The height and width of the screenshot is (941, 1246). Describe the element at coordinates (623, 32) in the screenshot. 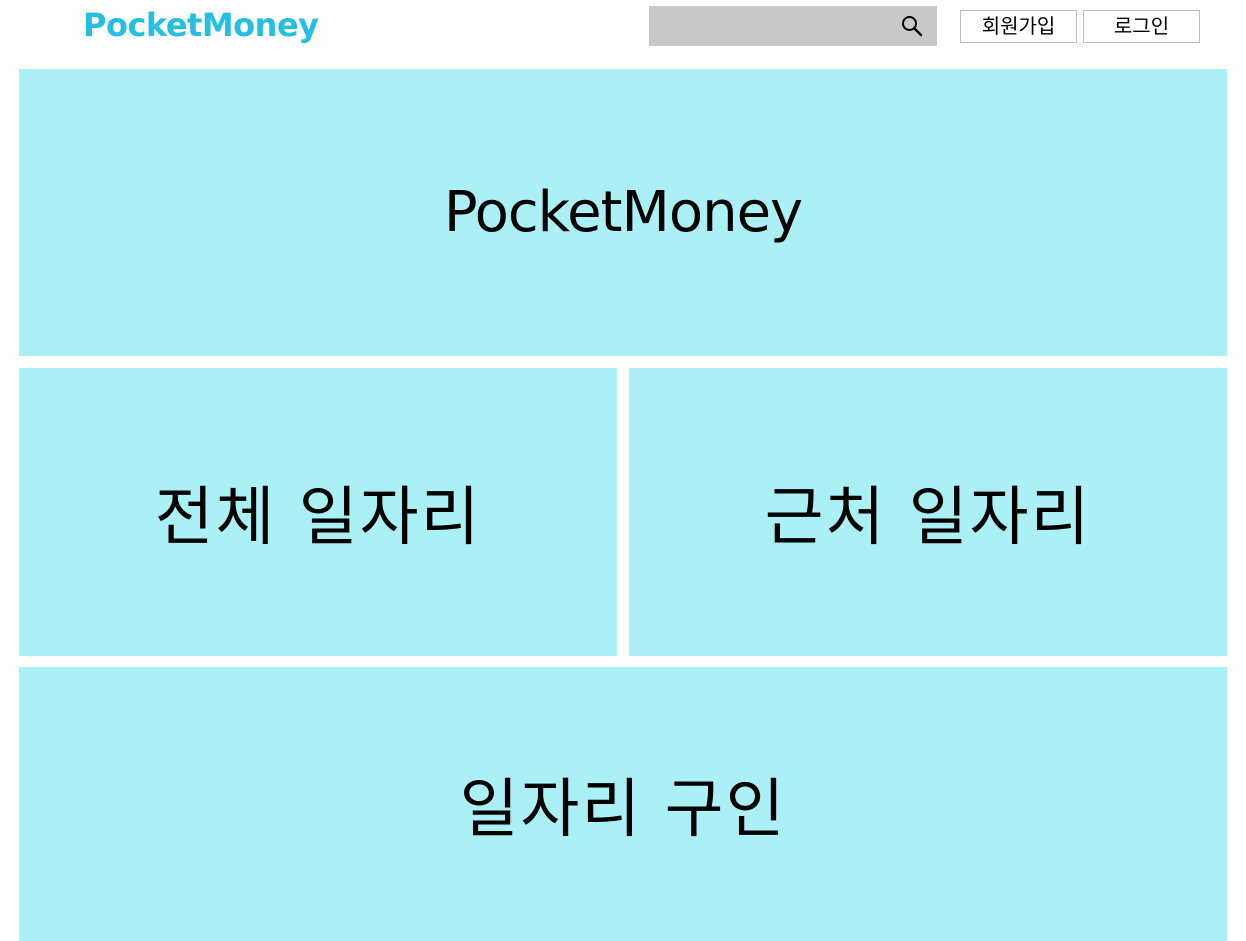

I see `header-bar: PocketMoney 회원가입 로그인` at that location.